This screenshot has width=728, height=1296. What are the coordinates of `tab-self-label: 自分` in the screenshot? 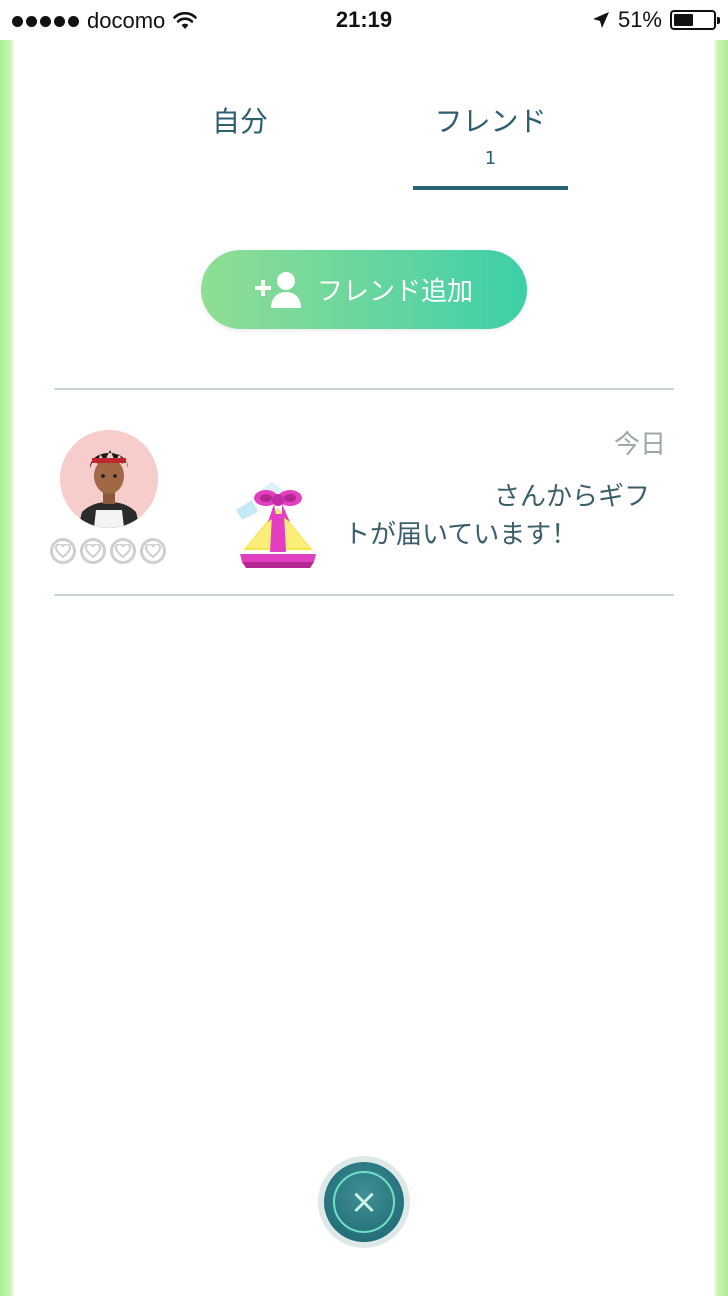 It's located at (239, 121).